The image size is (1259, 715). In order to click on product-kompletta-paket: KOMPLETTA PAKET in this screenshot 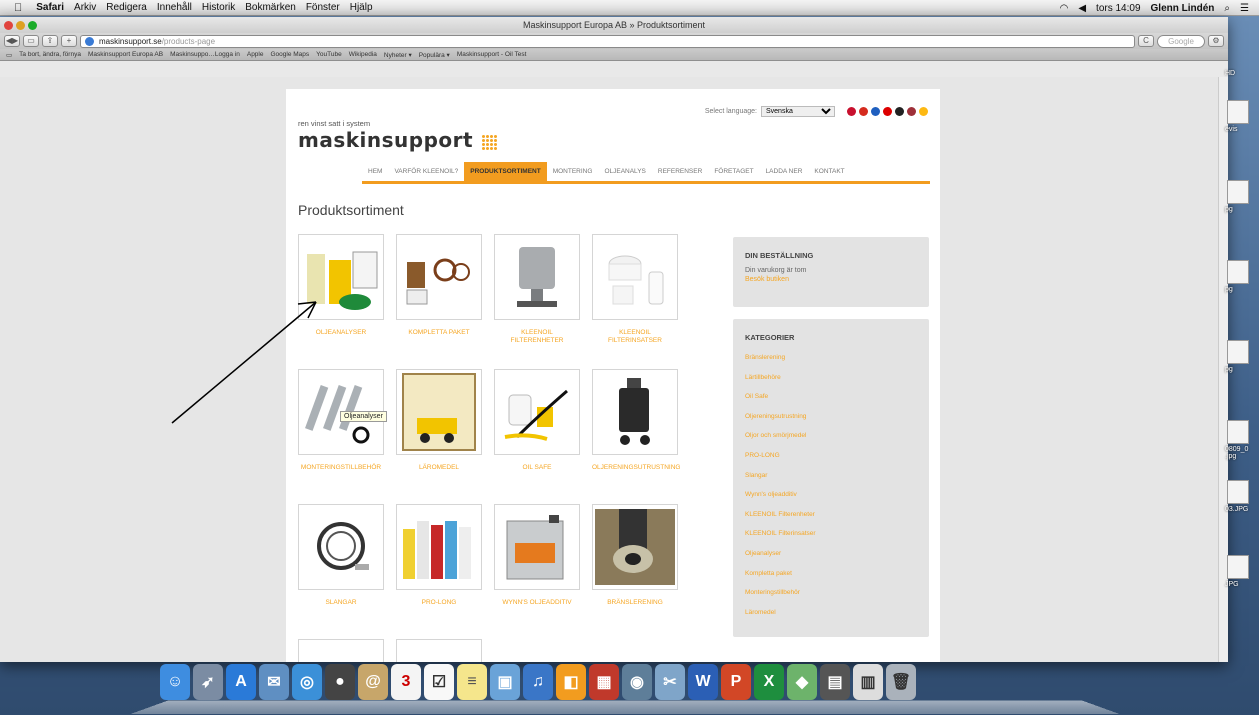, I will do `click(439, 285)`.